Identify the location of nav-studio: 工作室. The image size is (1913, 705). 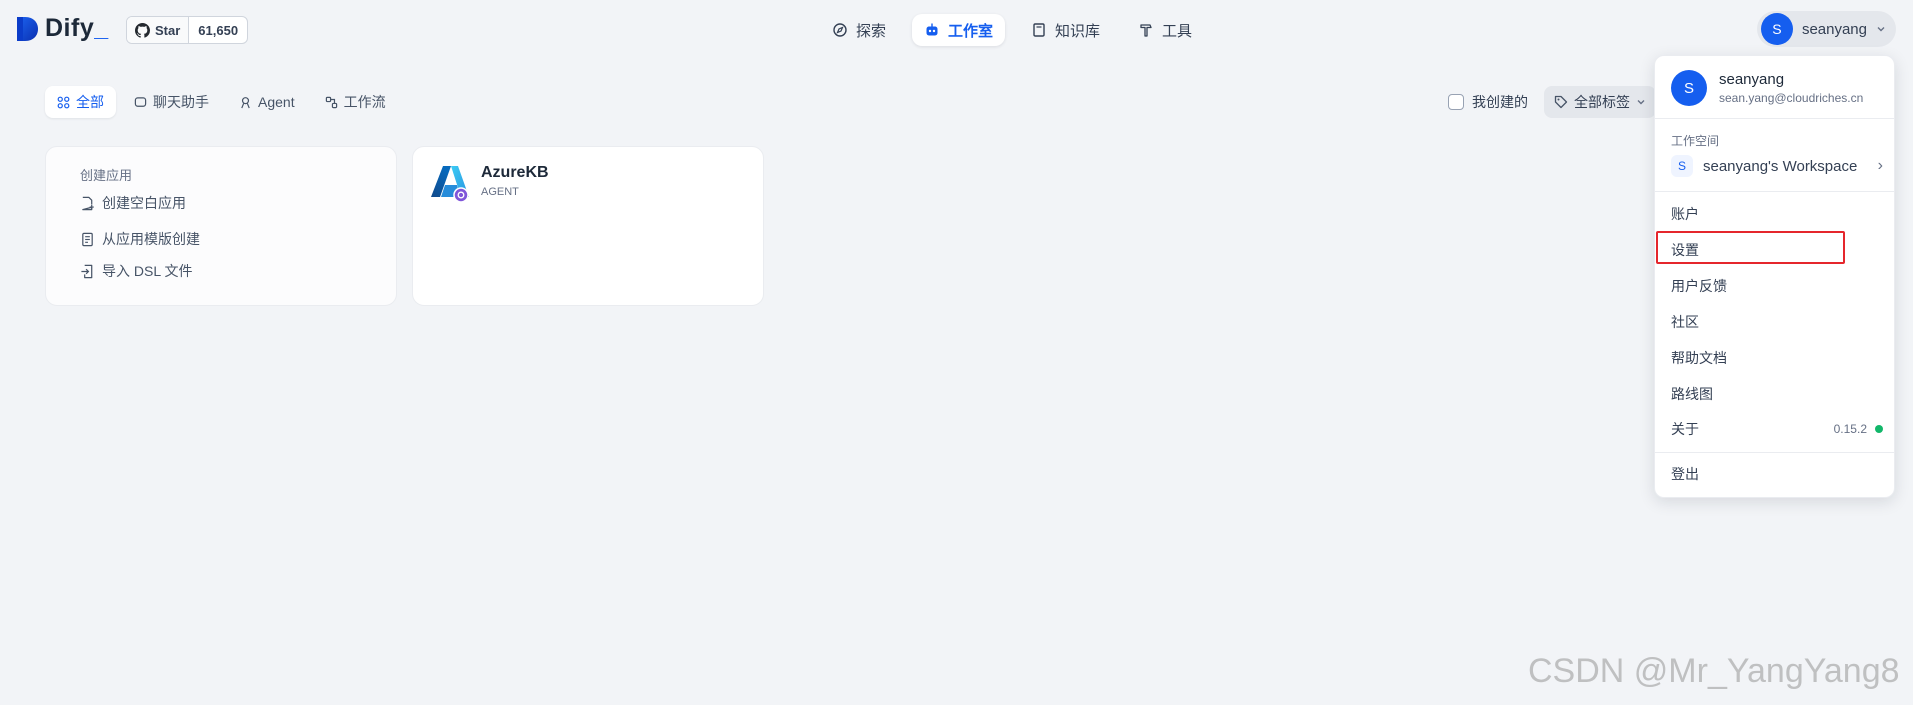
(959, 30).